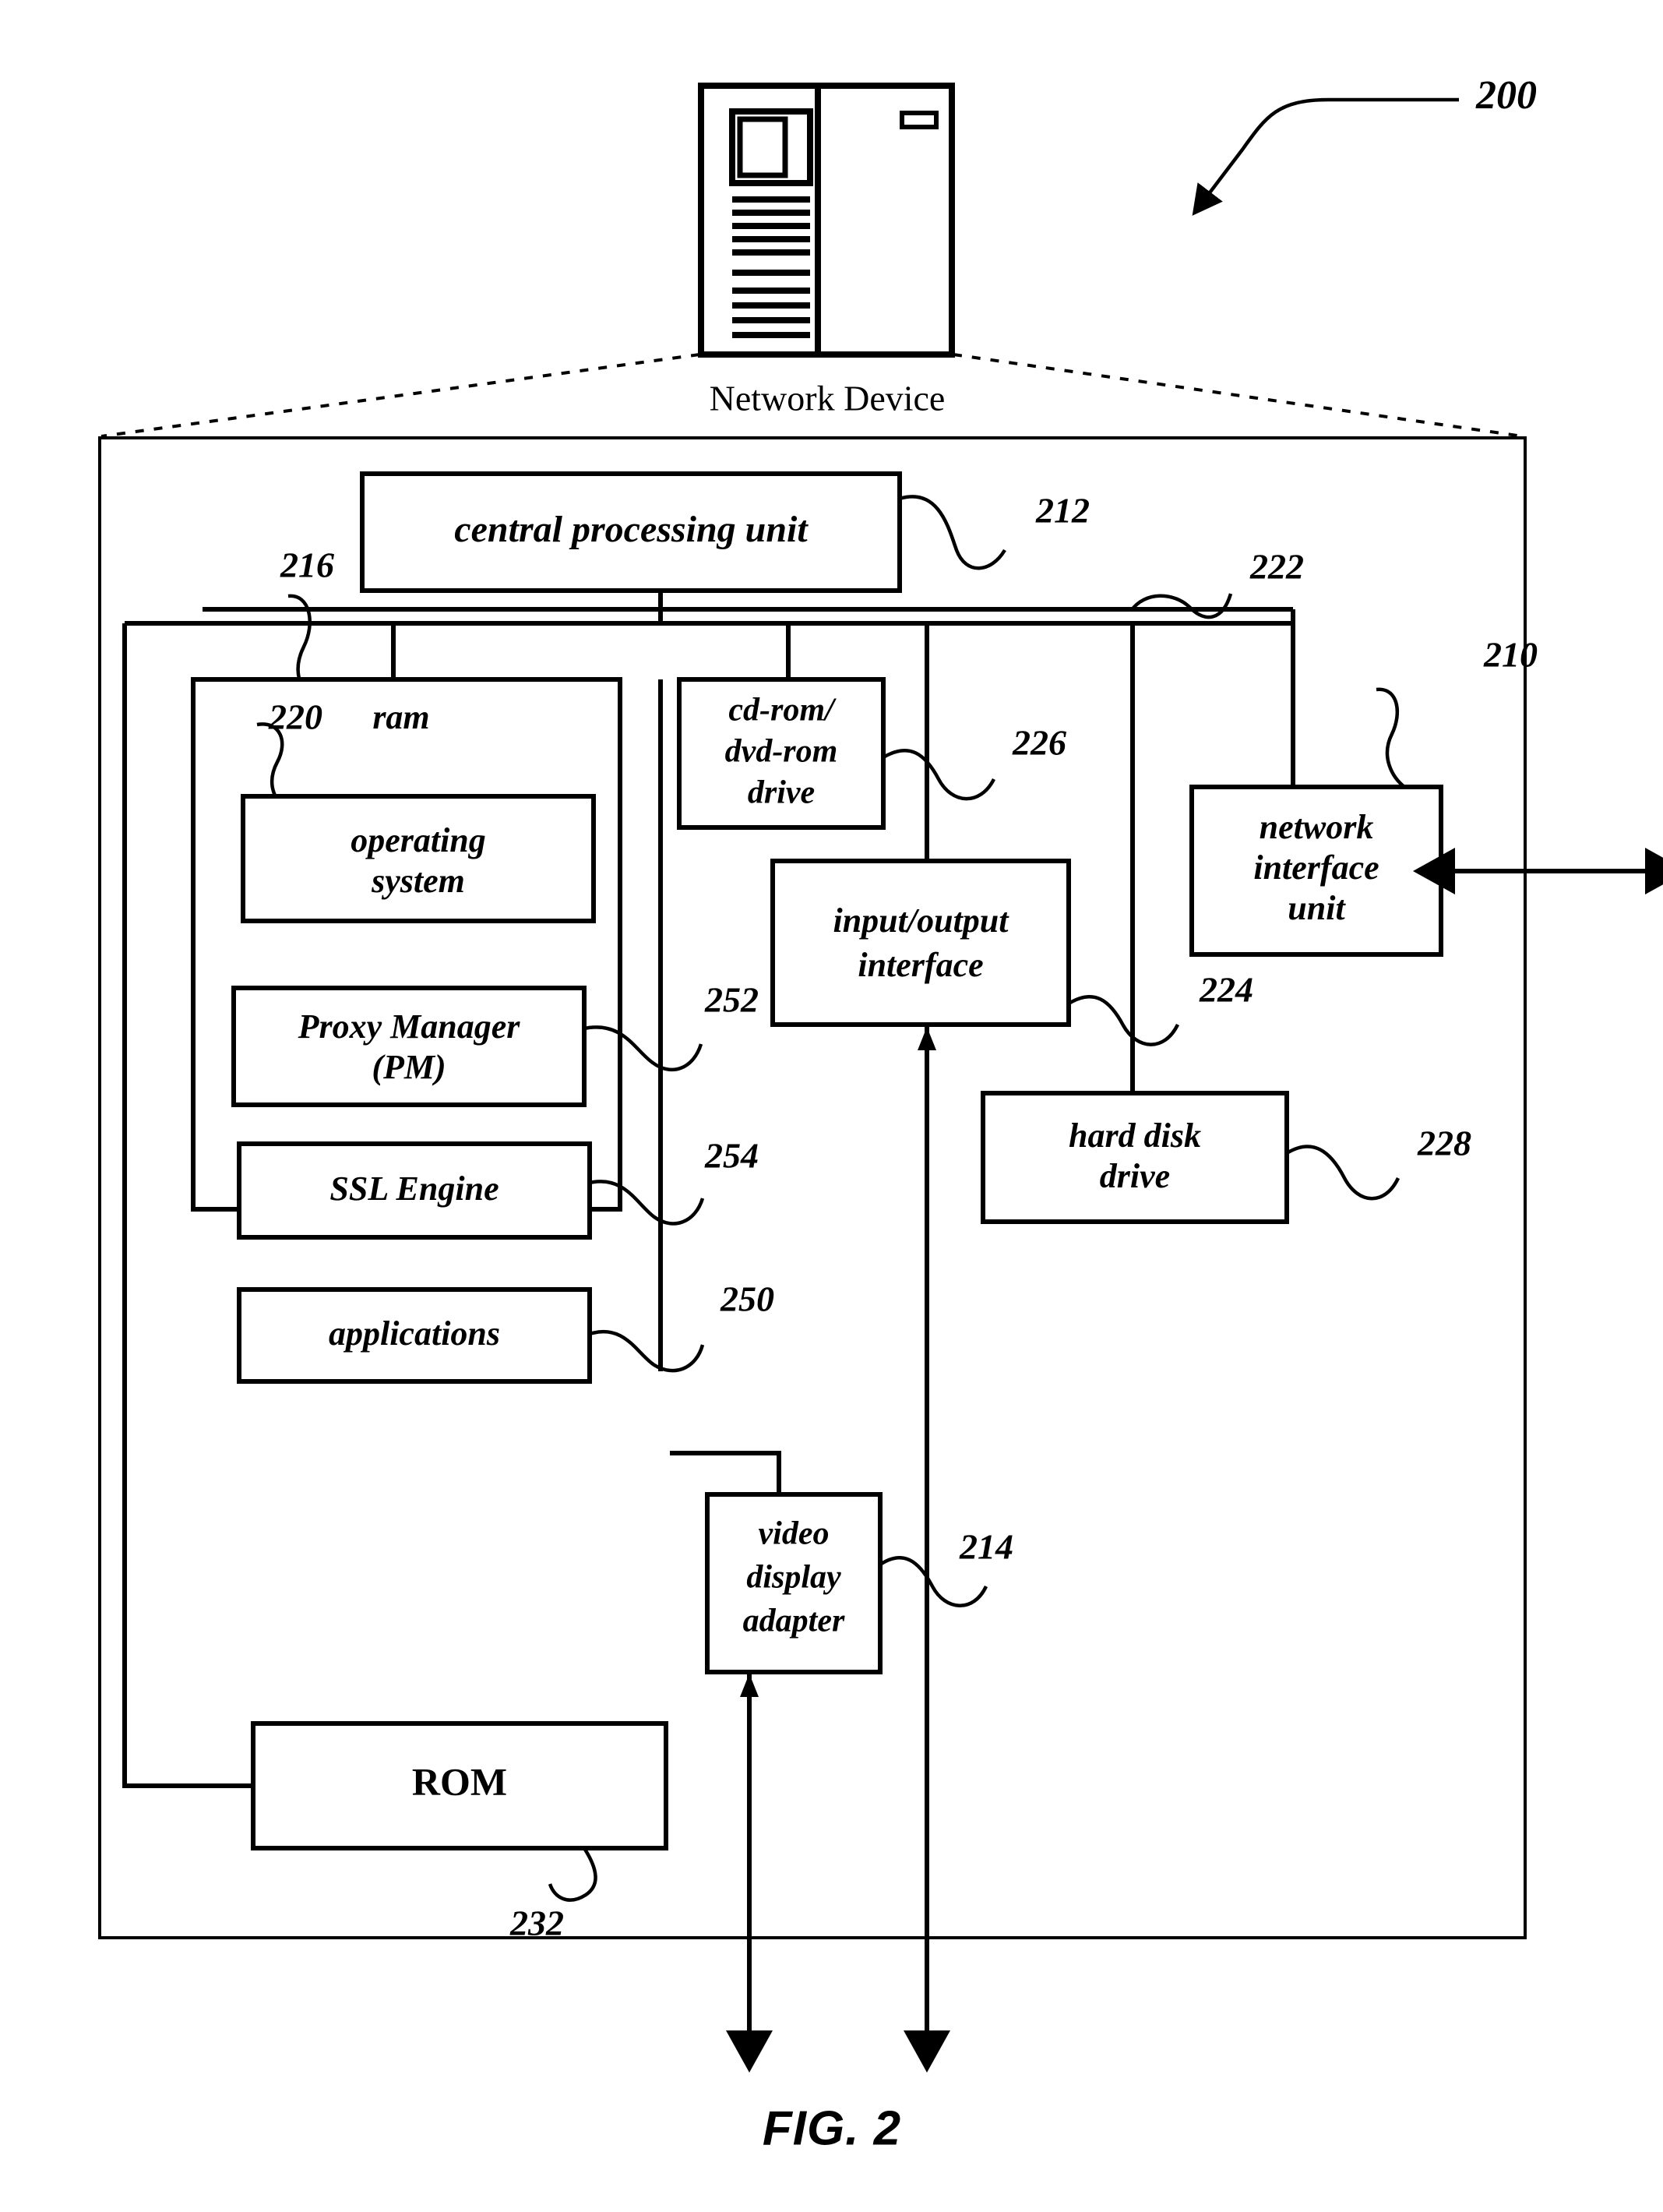 Image resolution: width=1663 pixels, height=2212 pixels. Describe the element at coordinates (1510, 655) in the screenshot. I see `reference-number-210: 210` at that location.